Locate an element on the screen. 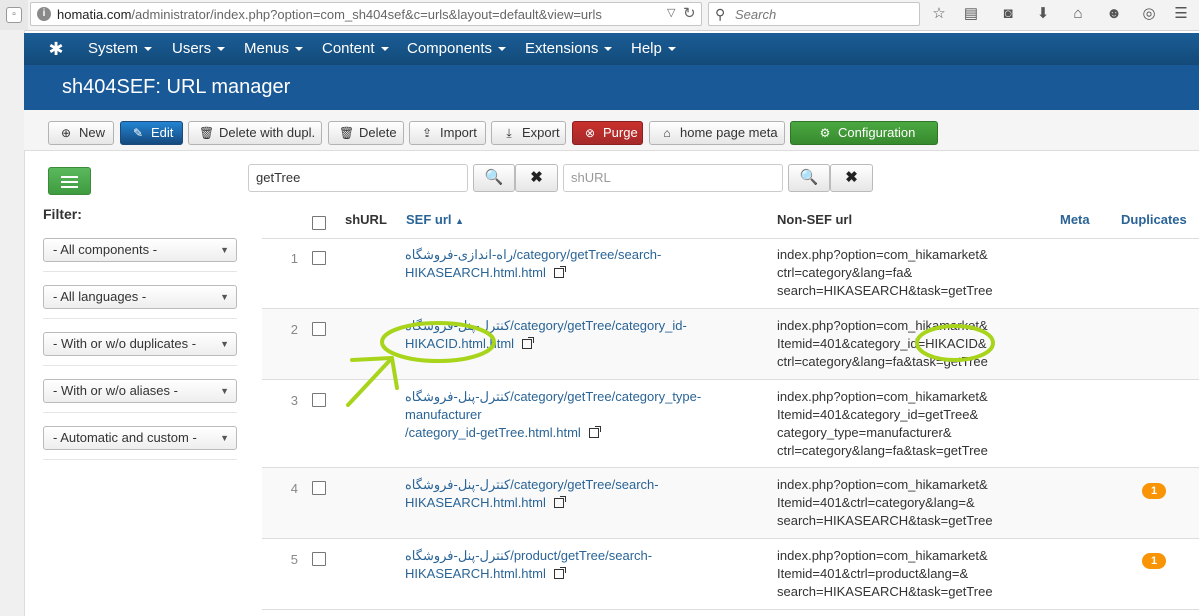 The image size is (1199, 616). sidebar-toggle-button is located at coordinates (69, 181).